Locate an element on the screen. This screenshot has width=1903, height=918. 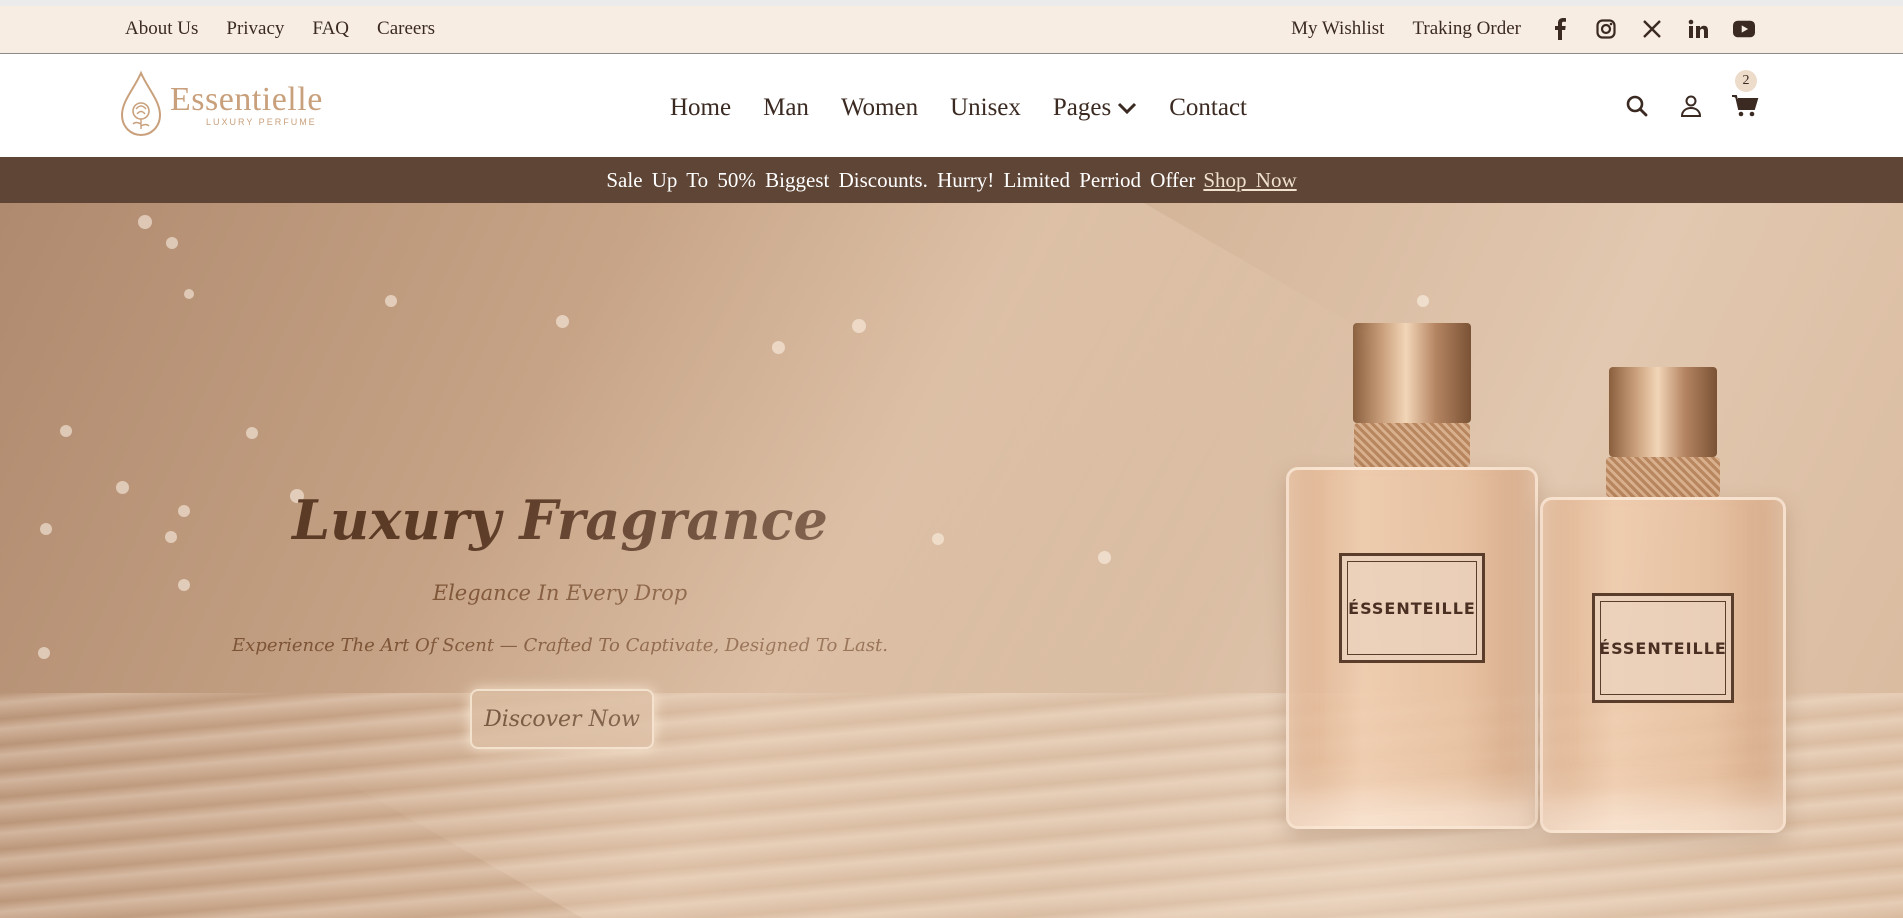
logo-text: Essentielle LUXURY PERFUME is located at coordinates (246, 104).